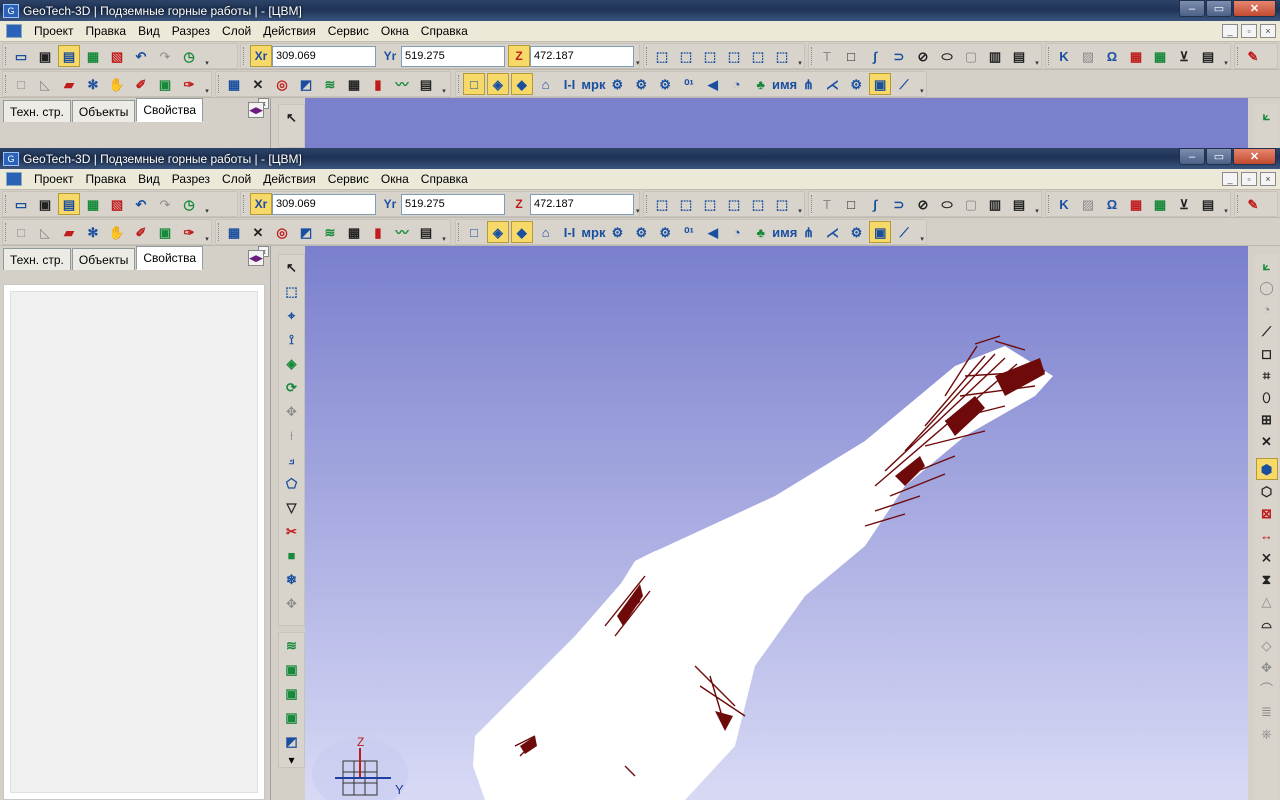 The image size is (1280, 800). I want to click on drill-3-icon: ⚙, so click(665, 232).